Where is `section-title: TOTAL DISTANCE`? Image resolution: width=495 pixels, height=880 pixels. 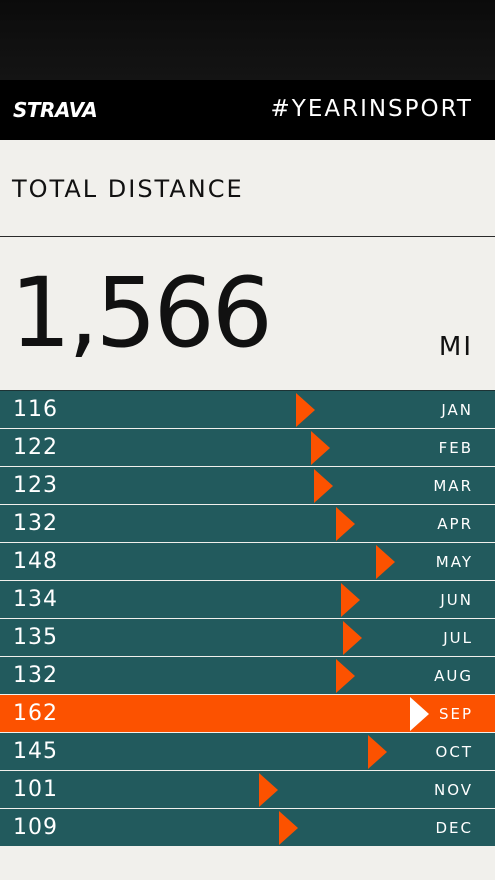
section-title: TOTAL DISTANCE is located at coordinates (128, 189).